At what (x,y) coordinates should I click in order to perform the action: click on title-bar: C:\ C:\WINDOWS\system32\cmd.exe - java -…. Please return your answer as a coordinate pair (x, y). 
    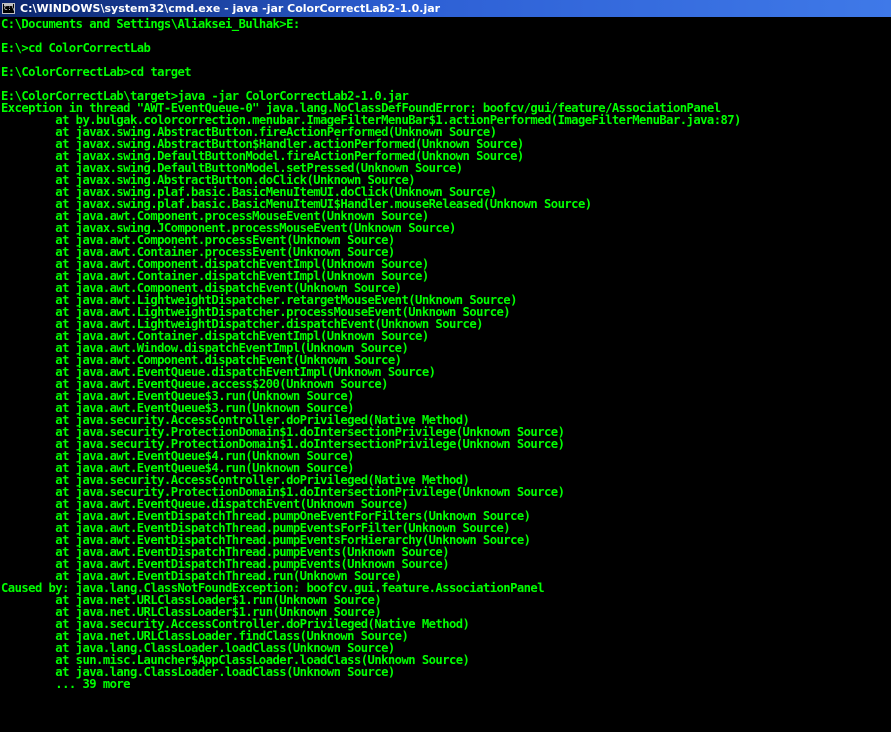
    Looking at the image, I should click on (445, 8).